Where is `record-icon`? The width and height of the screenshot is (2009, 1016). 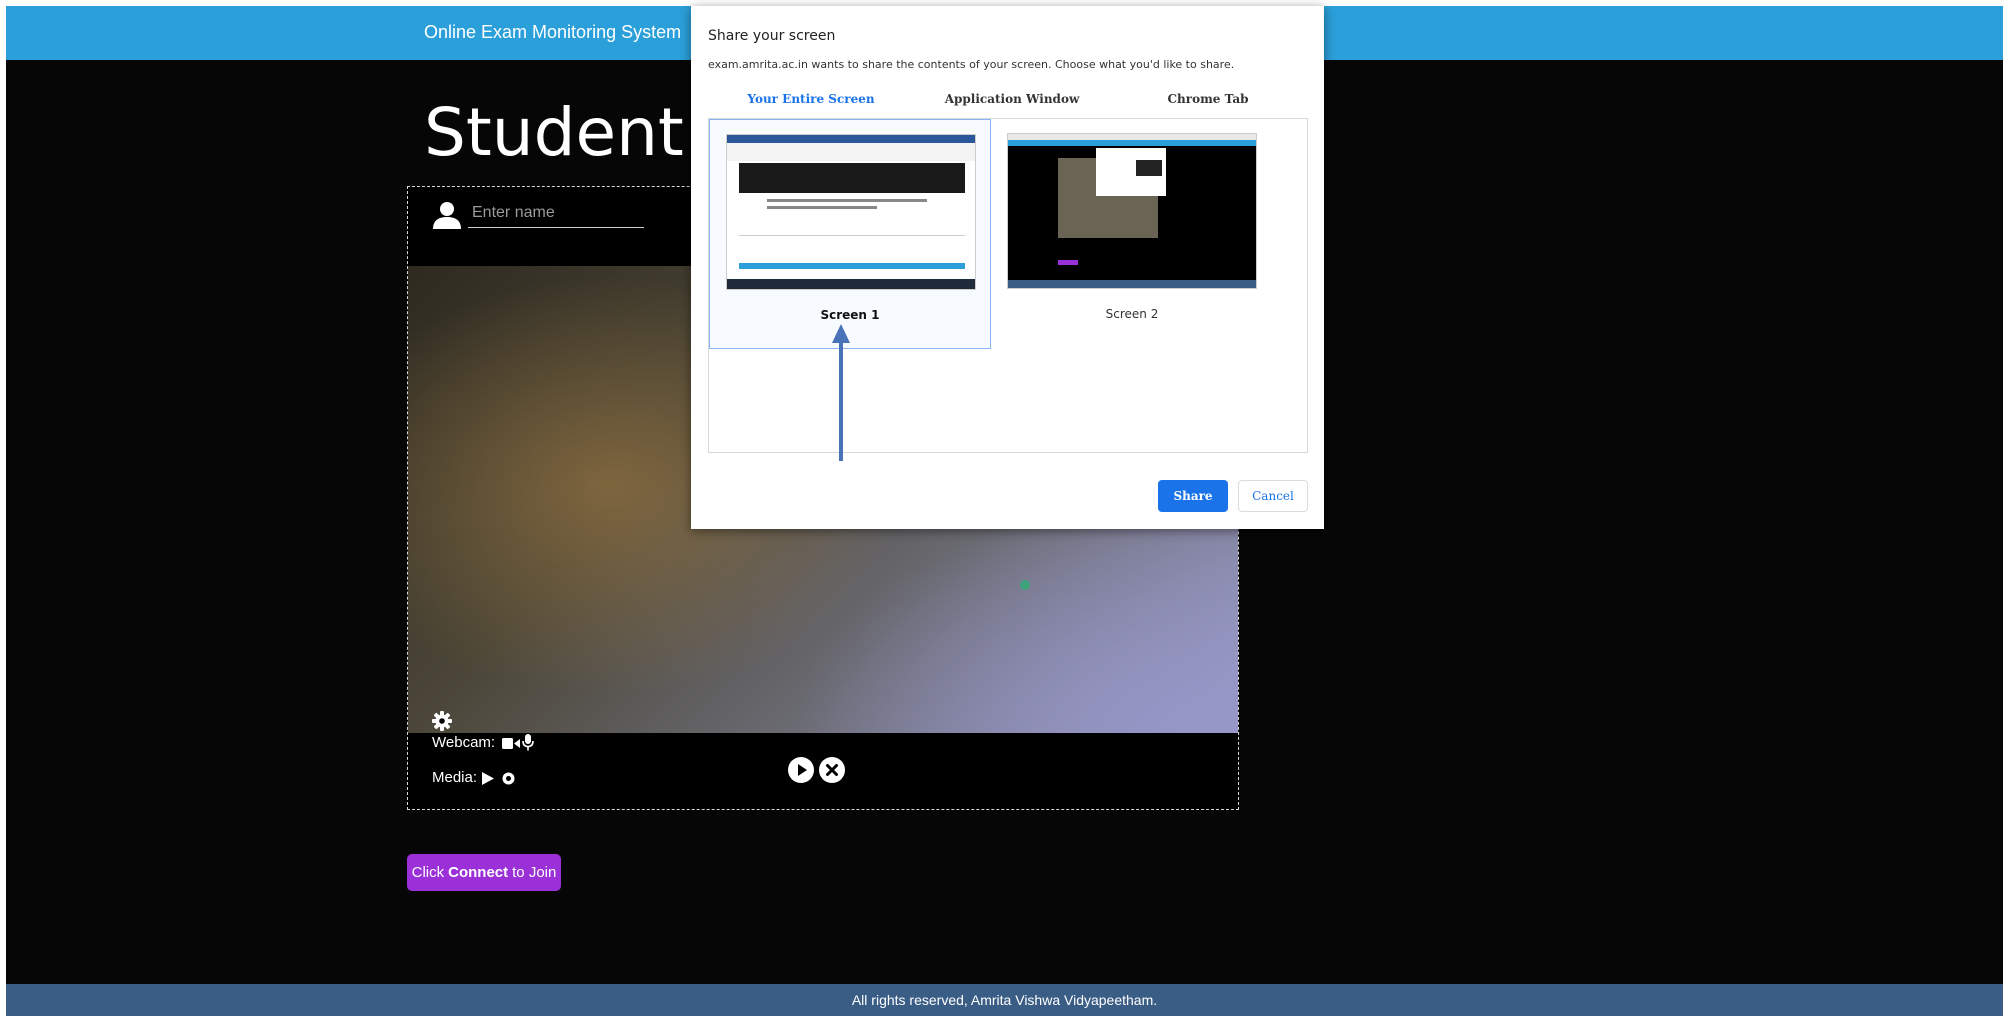 record-icon is located at coordinates (508, 778).